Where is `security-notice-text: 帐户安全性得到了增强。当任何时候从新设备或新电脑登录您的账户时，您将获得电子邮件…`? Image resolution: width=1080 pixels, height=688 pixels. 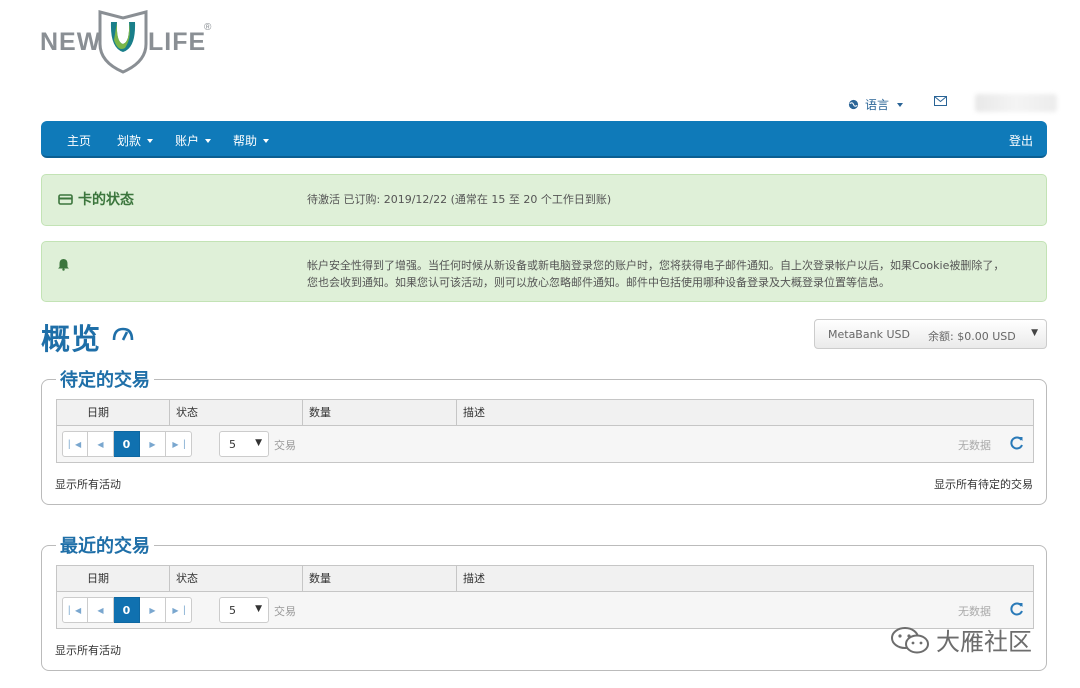
security-notice-text: 帐户安全性得到了增强。当任何时候从新设备或新电脑登录您的账户时，您将获得电子邮件… is located at coordinates (672, 274).